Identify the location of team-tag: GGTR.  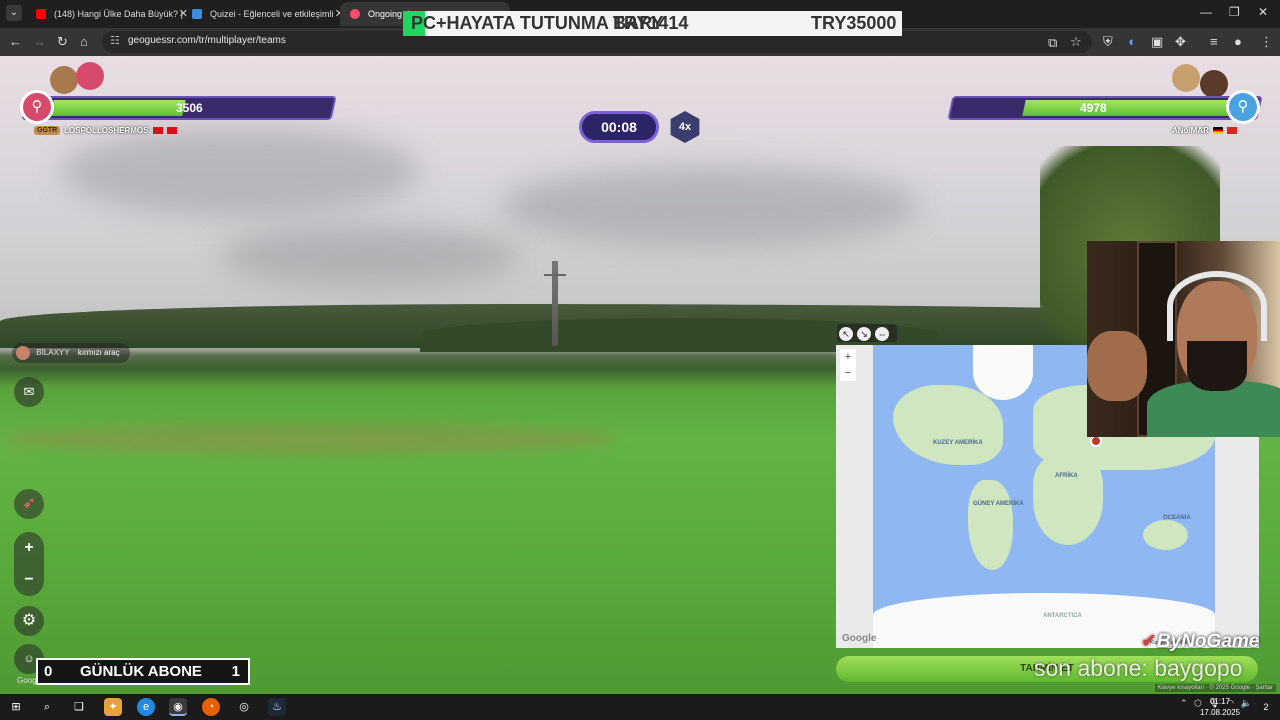
(47, 130).